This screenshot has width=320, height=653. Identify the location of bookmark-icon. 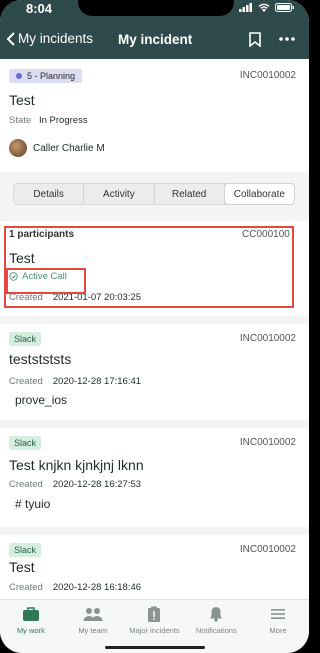
(255, 39).